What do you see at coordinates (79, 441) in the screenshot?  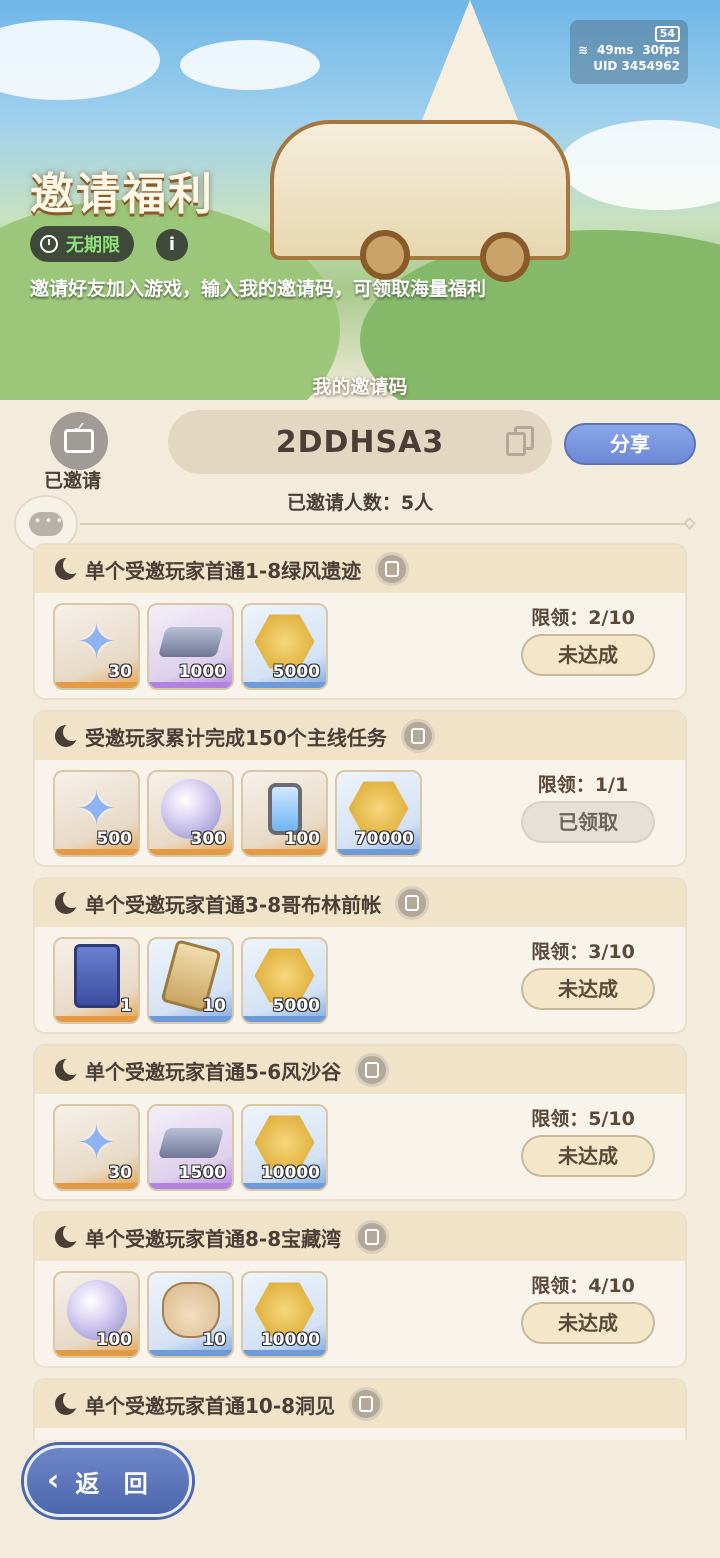 I see `invited-list-button` at bounding box center [79, 441].